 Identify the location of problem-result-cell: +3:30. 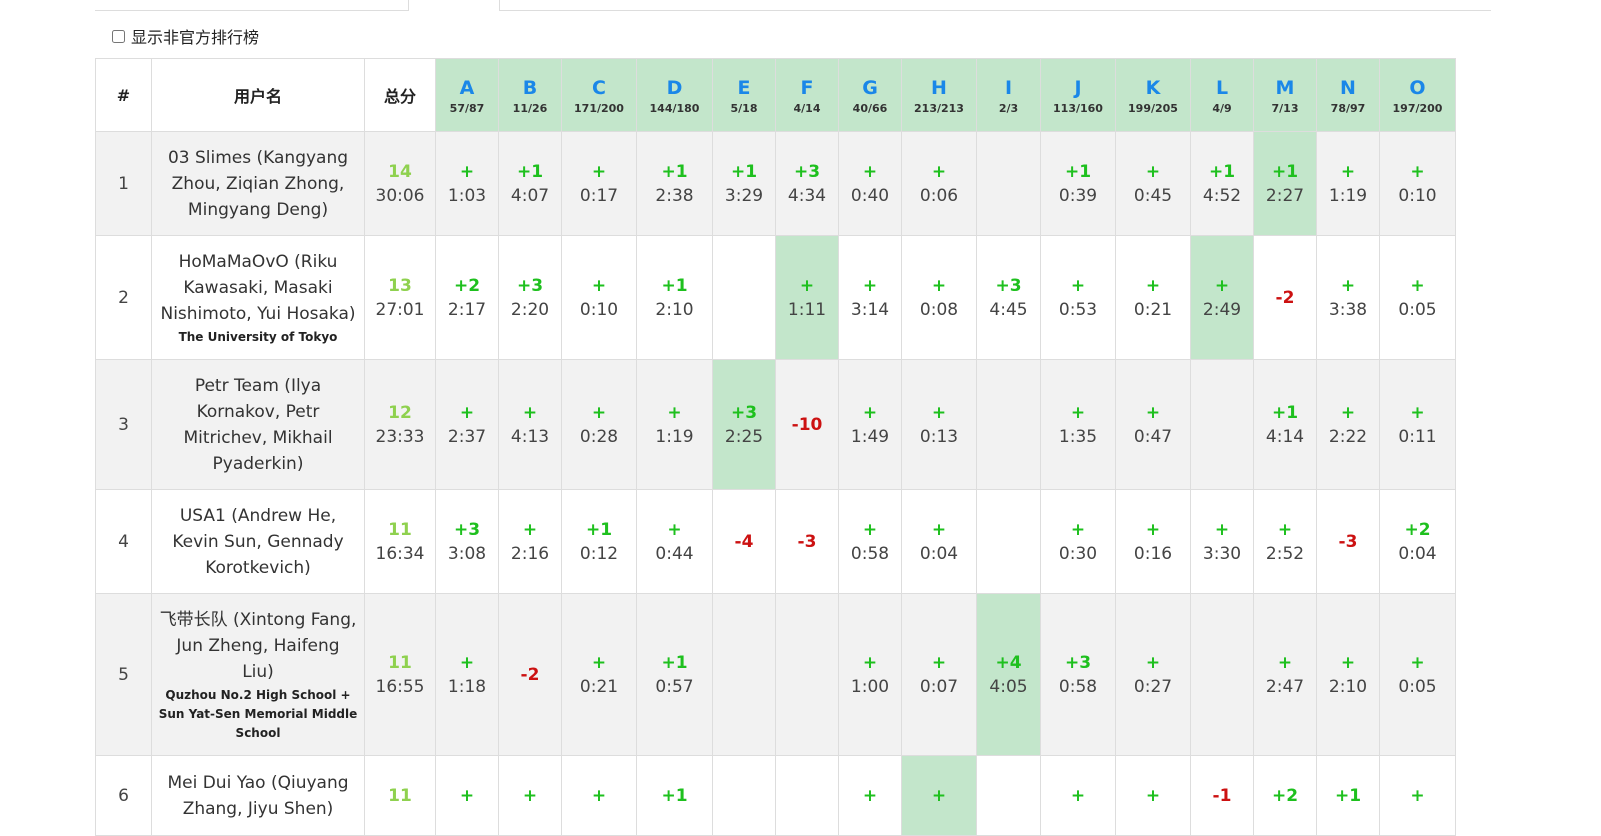
(1222, 541).